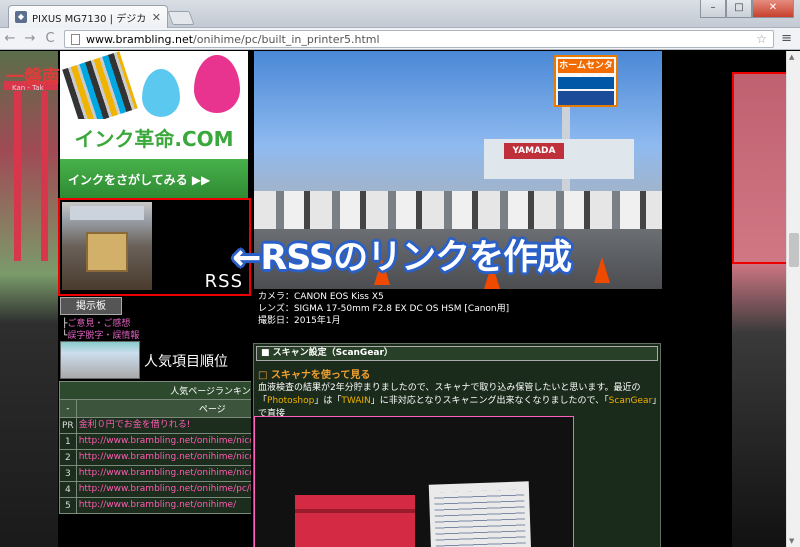 The width and height of the screenshot is (800, 547). Describe the element at coordinates (586, 98) in the screenshot. I see `sign-bottom` at that location.